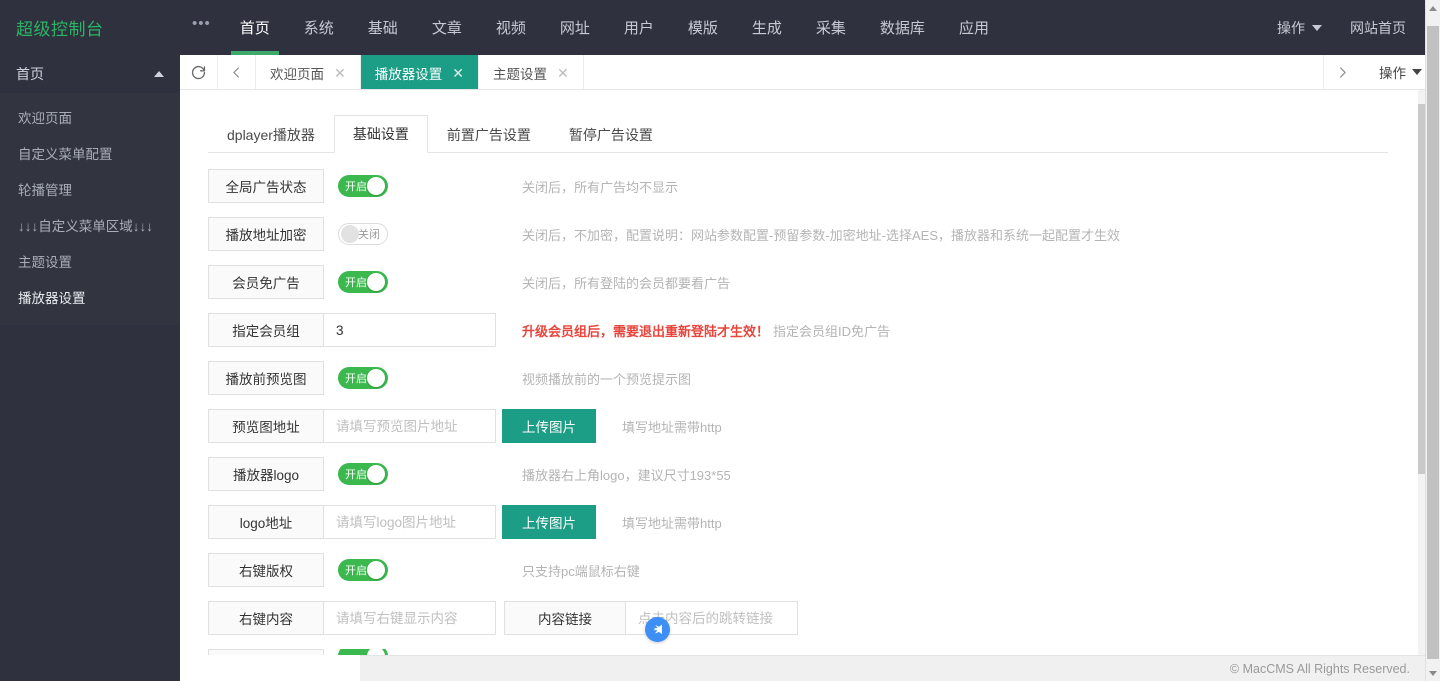  What do you see at coordinates (90, 153) in the screenshot?
I see `sidebar-item-custom-menu-config: 自定义菜单配置` at bounding box center [90, 153].